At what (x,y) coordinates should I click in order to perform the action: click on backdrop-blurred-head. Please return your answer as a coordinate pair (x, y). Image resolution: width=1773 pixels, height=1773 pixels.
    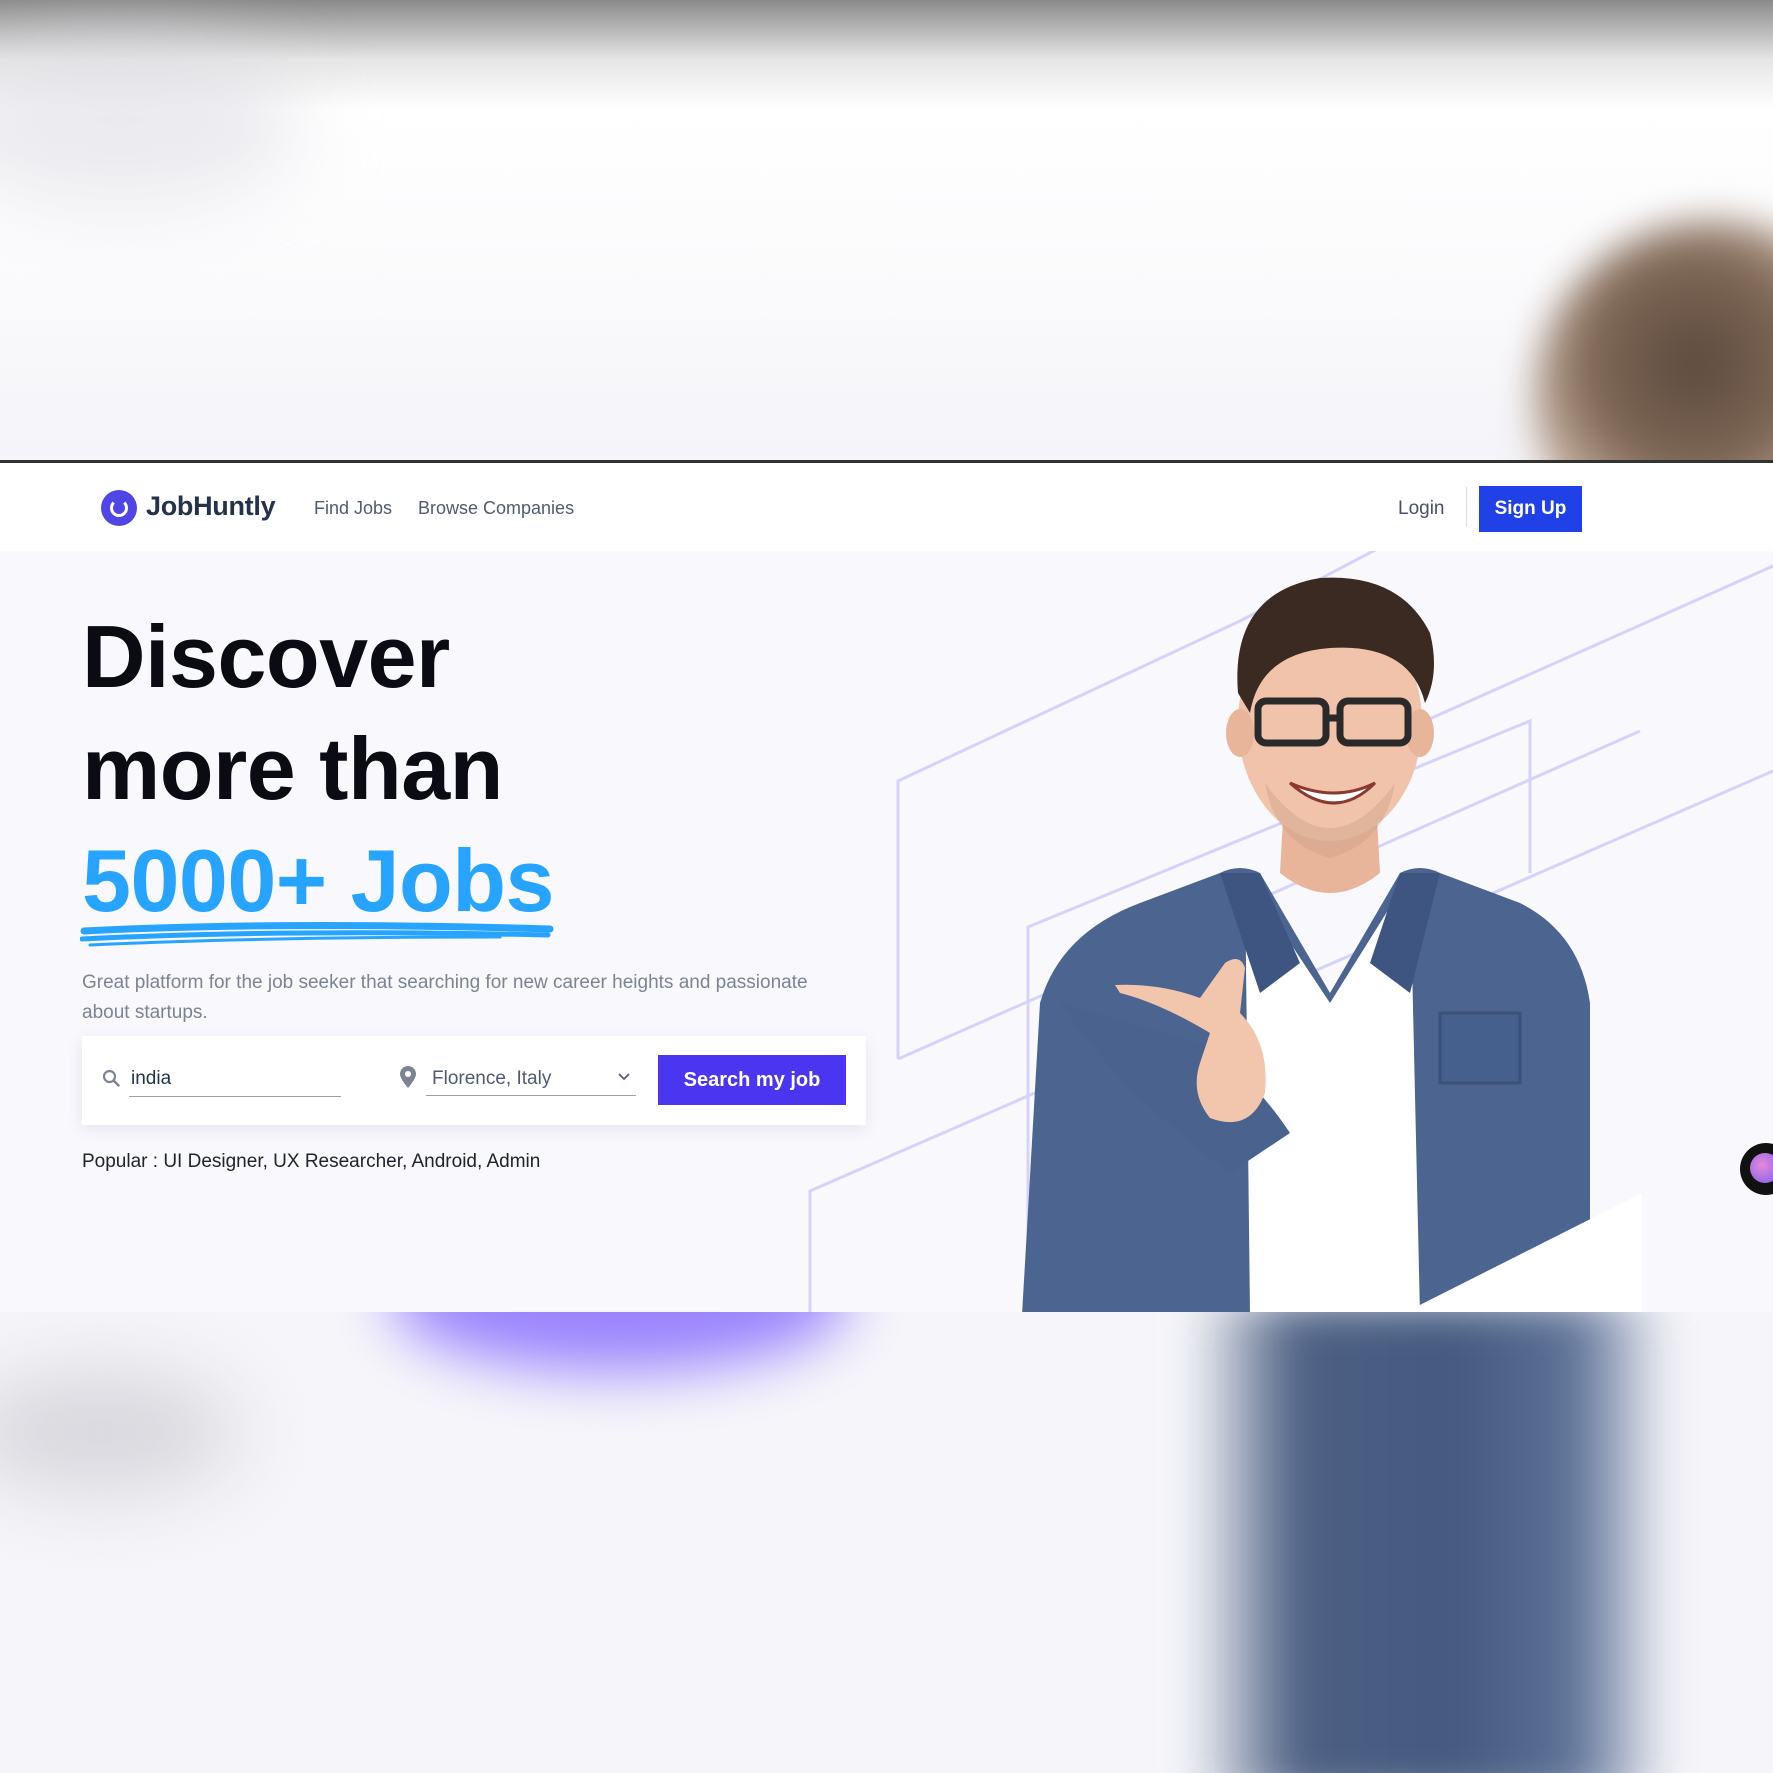
    Looking at the image, I should click on (1653, 340).